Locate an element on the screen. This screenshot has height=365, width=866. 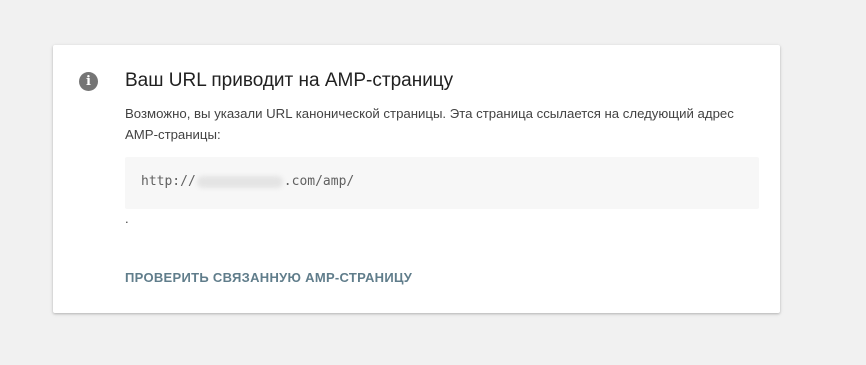
info-icon-glyph: i is located at coordinates (88, 81).